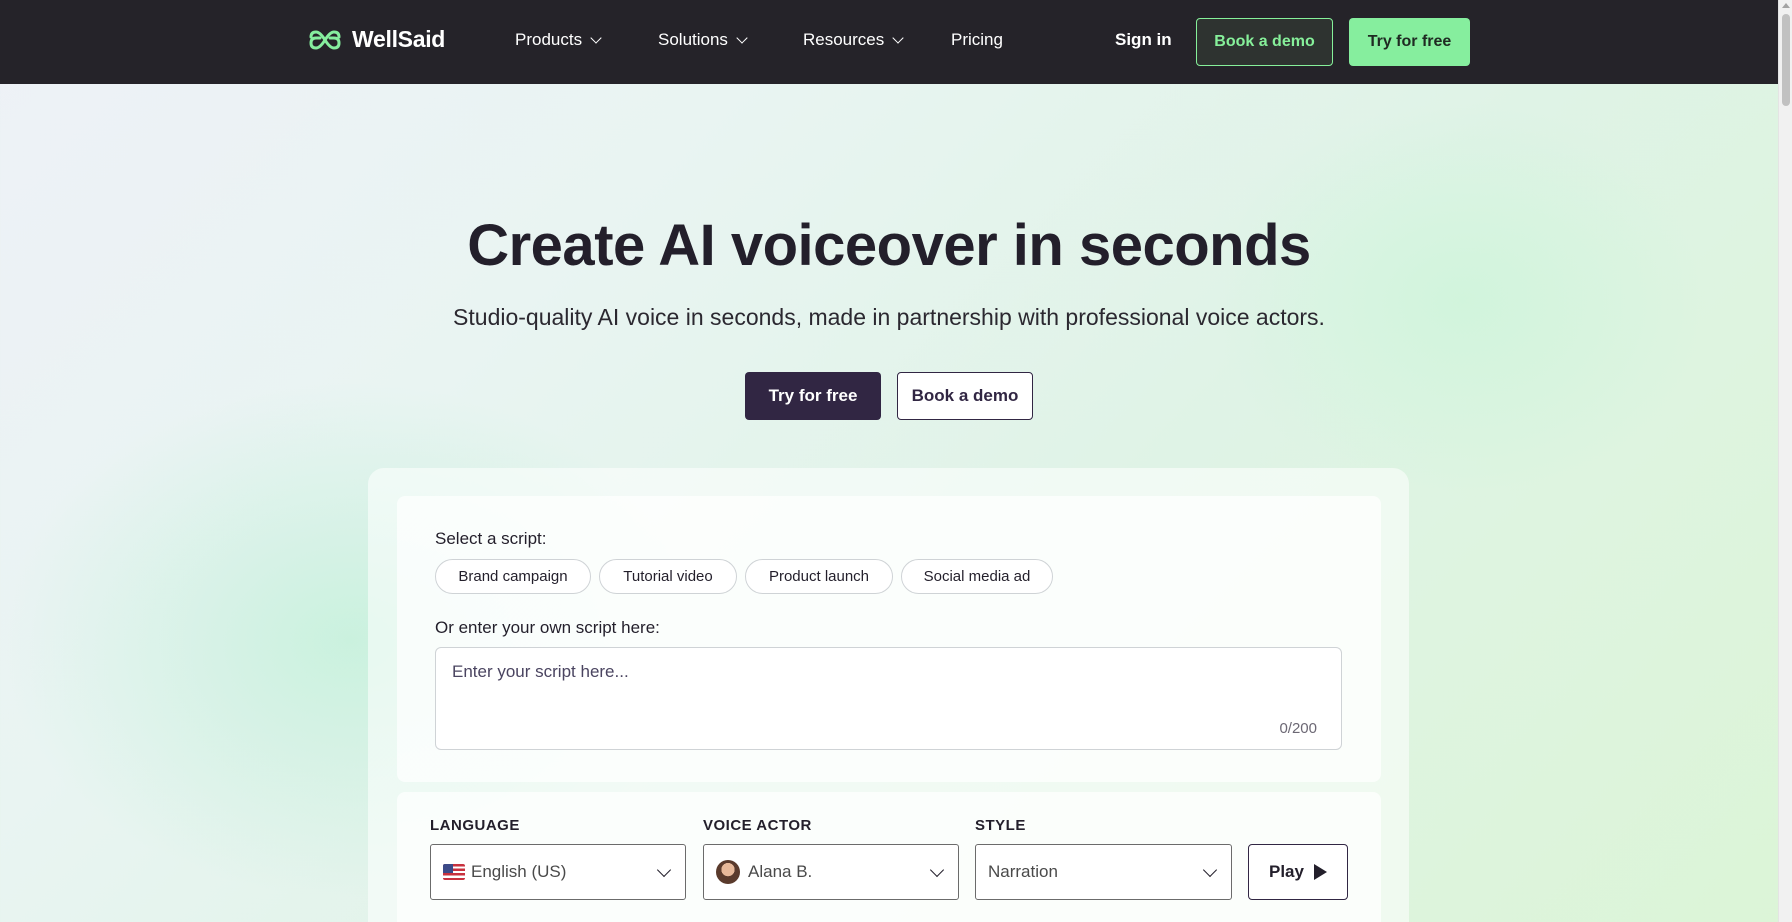 The height and width of the screenshot is (922, 1792). Describe the element at coordinates (519, 871) in the screenshot. I see `language-value: English (US)` at that location.